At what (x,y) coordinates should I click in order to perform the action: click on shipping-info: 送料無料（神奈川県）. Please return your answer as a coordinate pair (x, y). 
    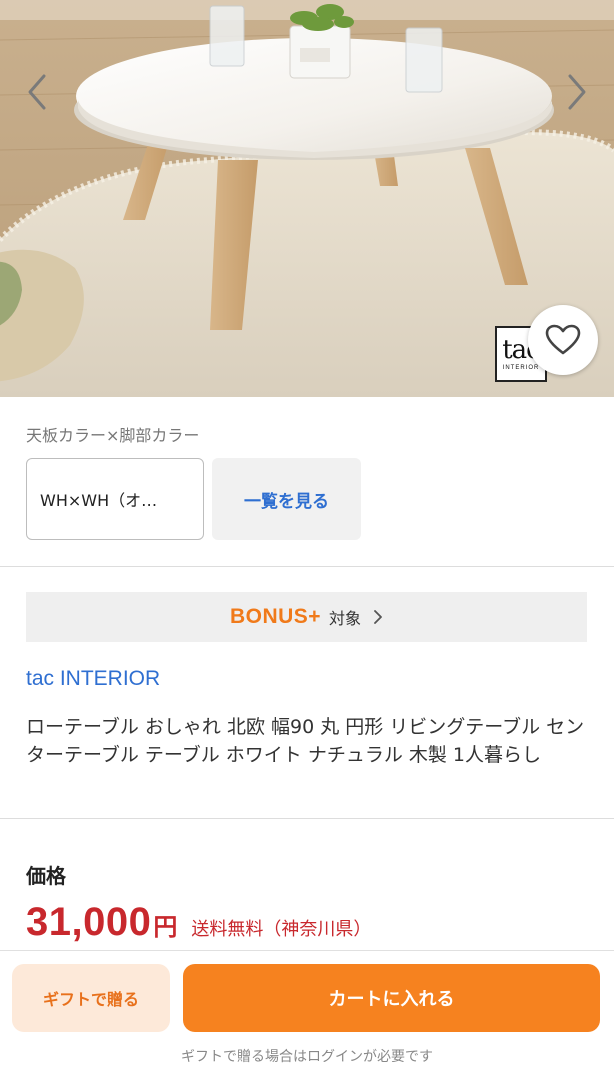
    Looking at the image, I should click on (281, 929).